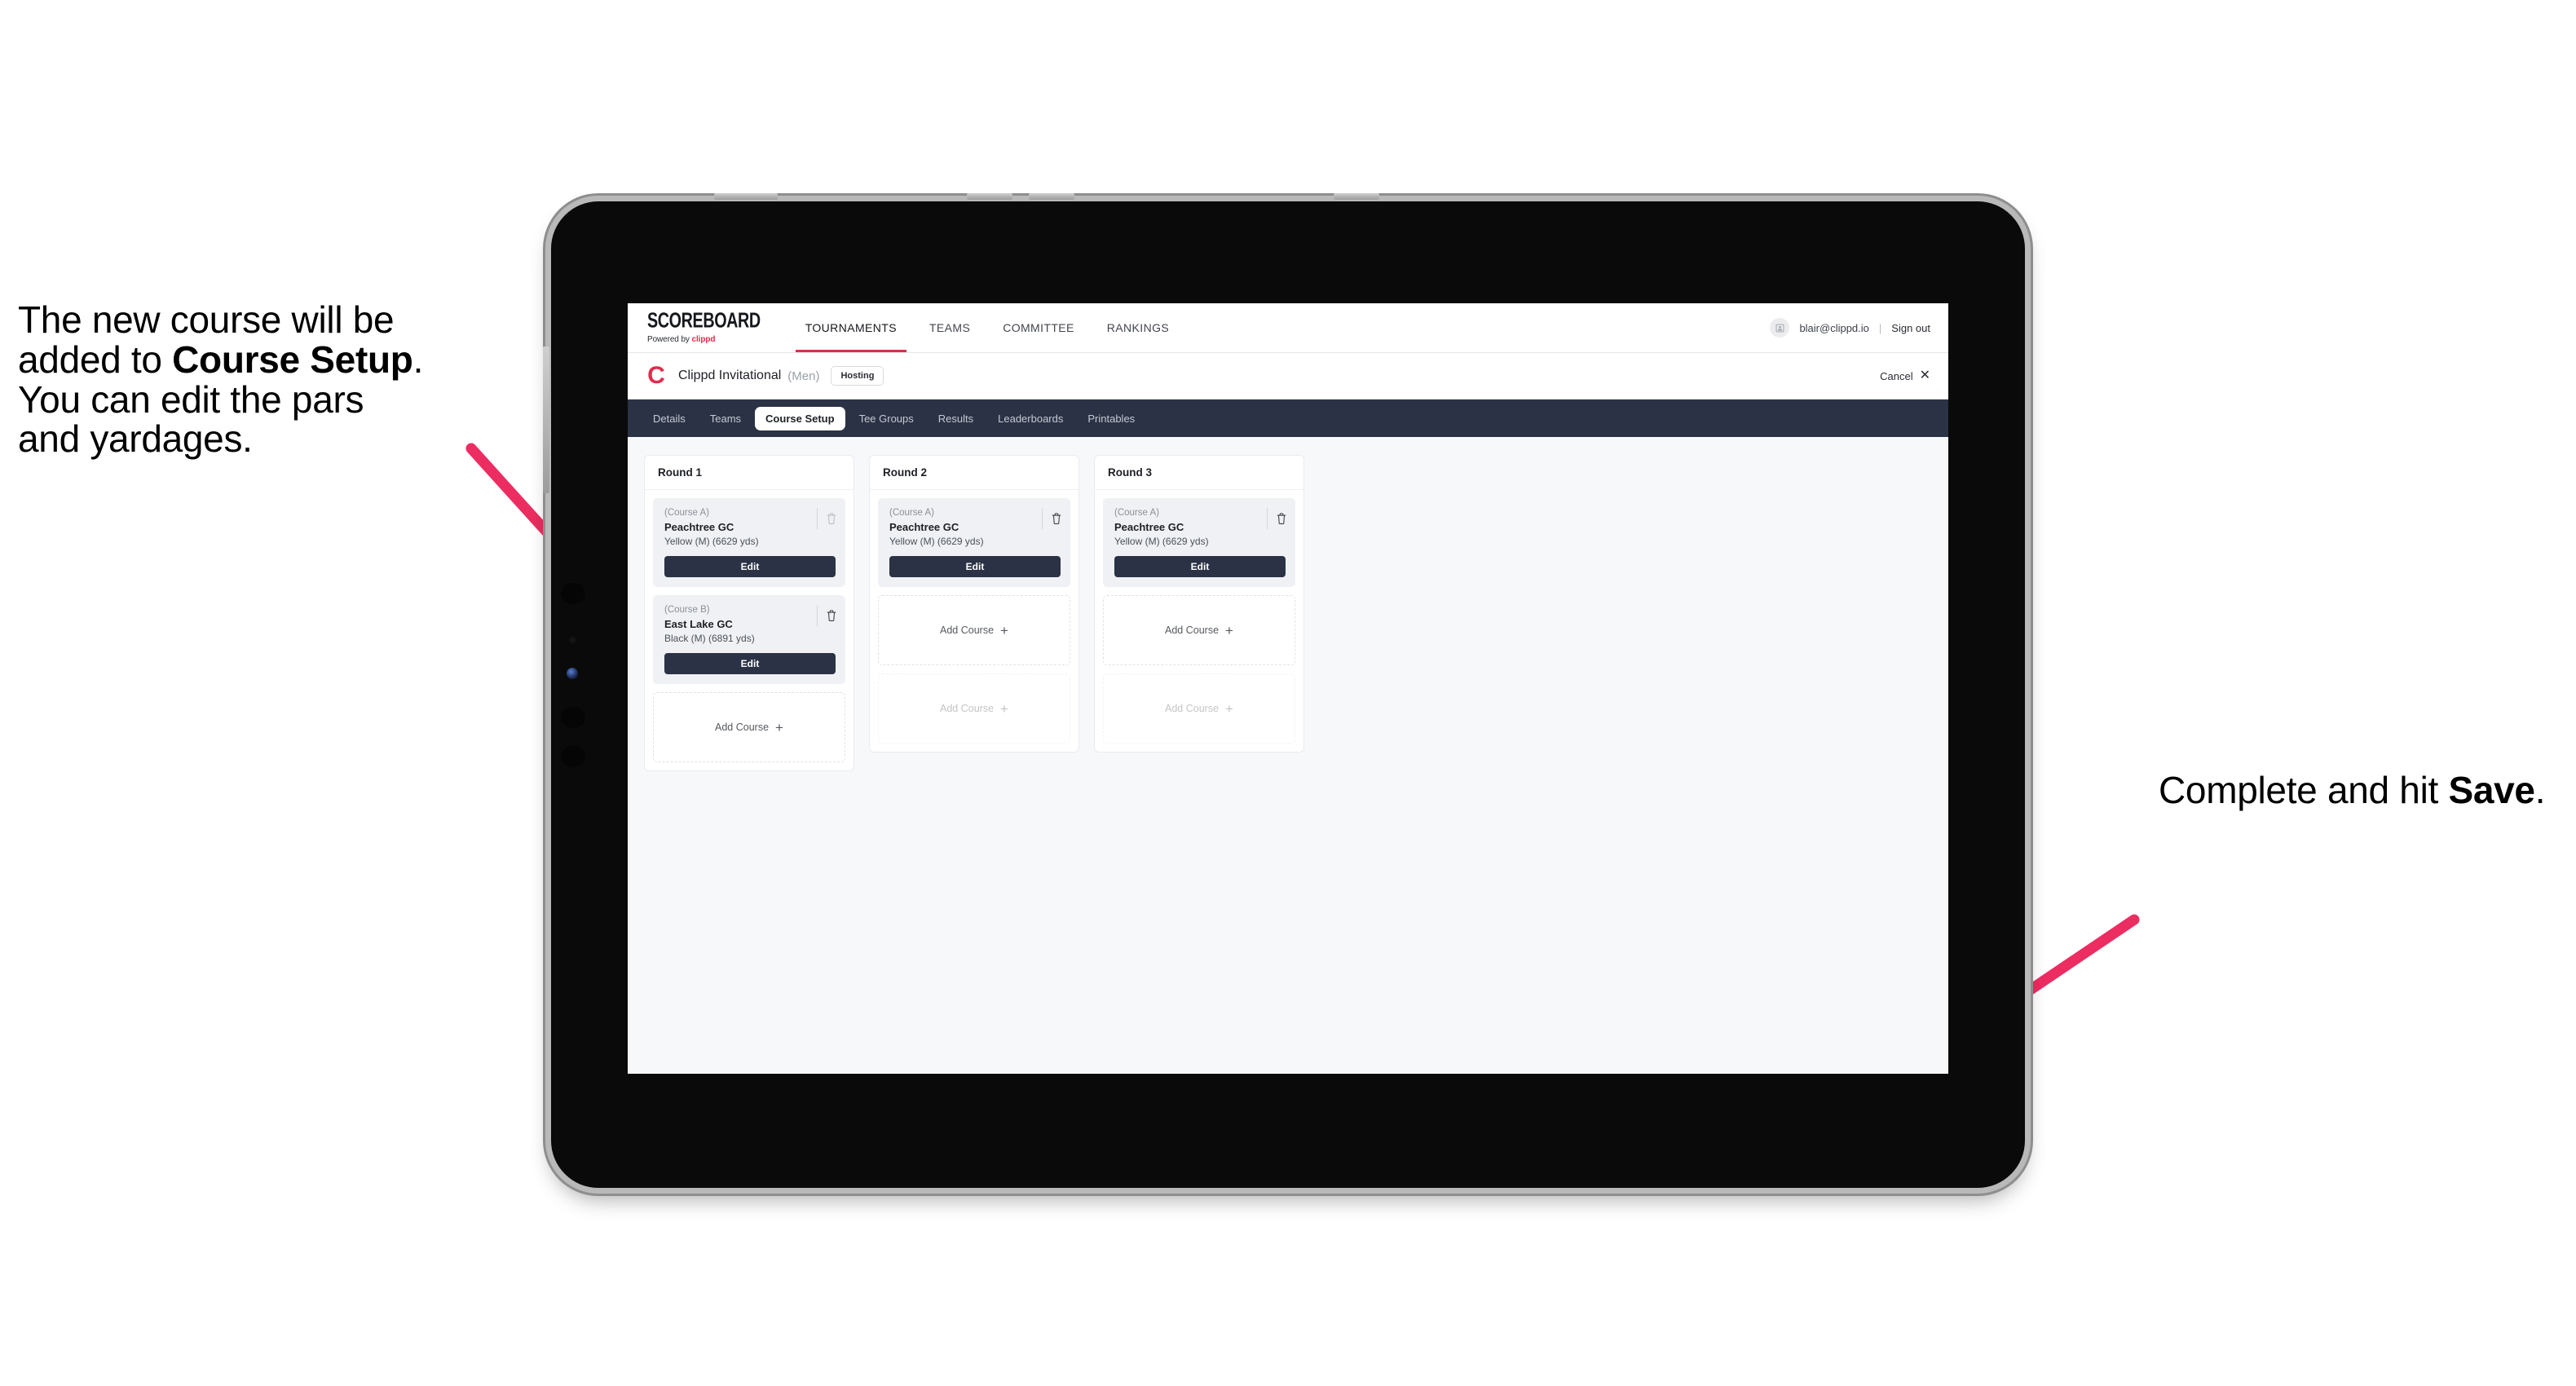  What do you see at coordinates (749, 472) in the screenshot?
I see `round-1-title: Round 1` at bounding box center [749, 472].